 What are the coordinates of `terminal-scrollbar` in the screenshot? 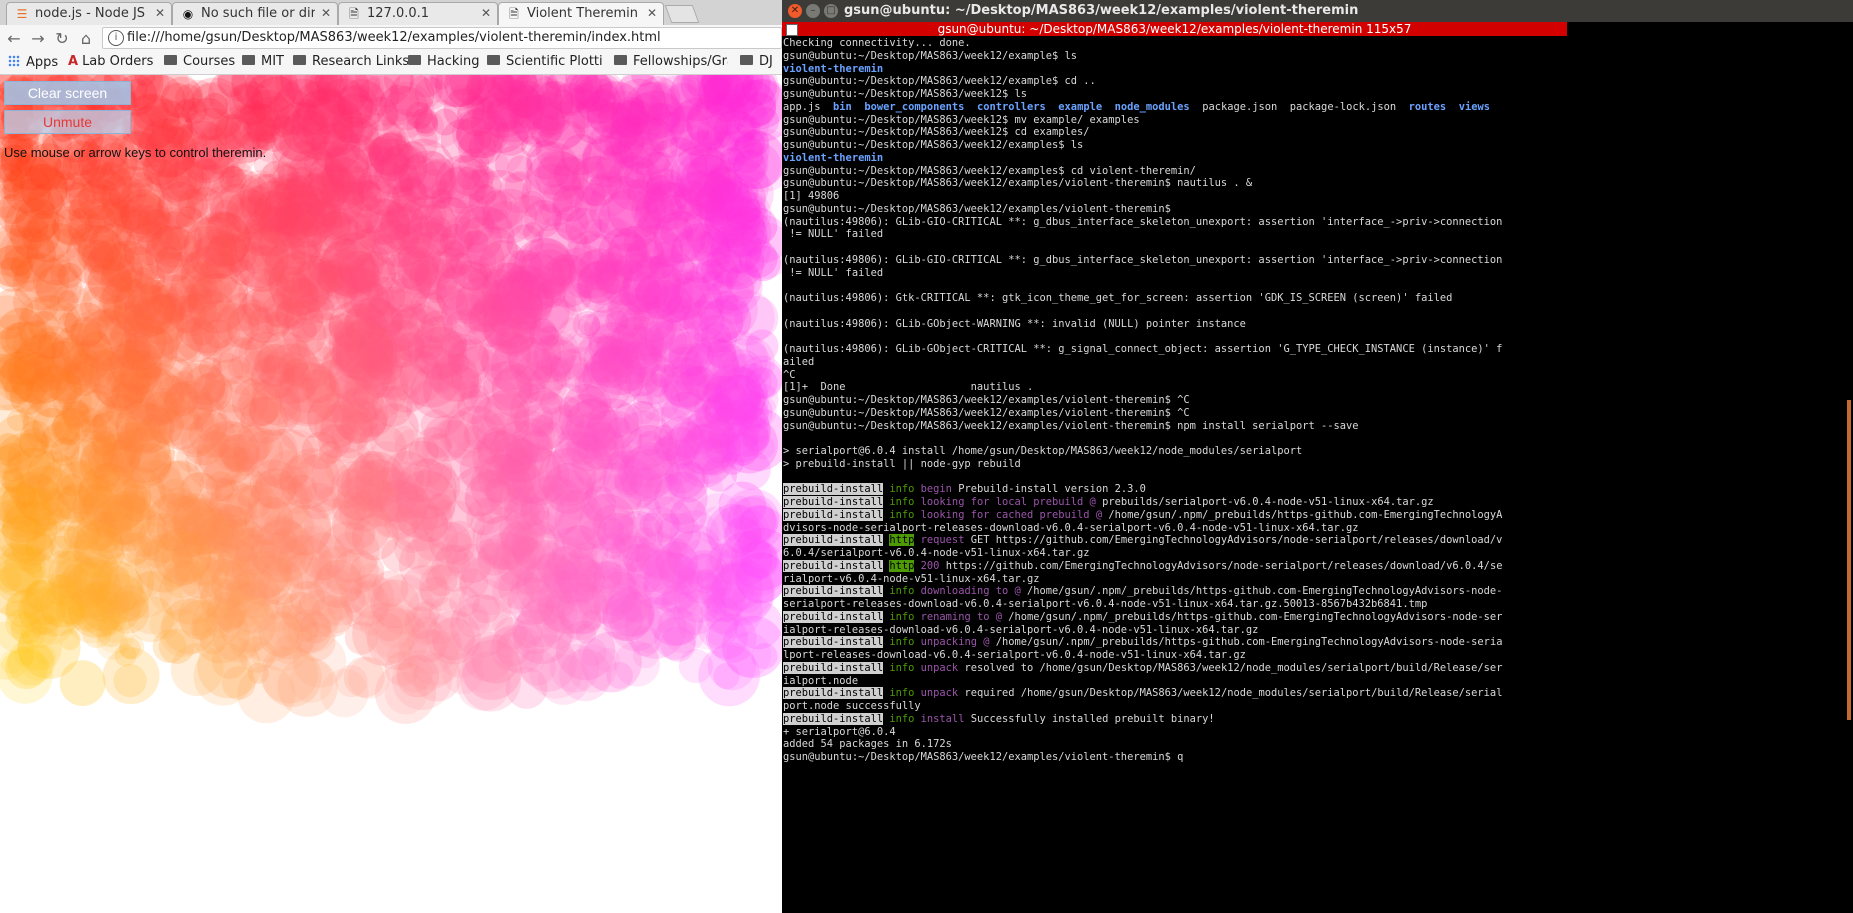 It's located at (1849, 560).